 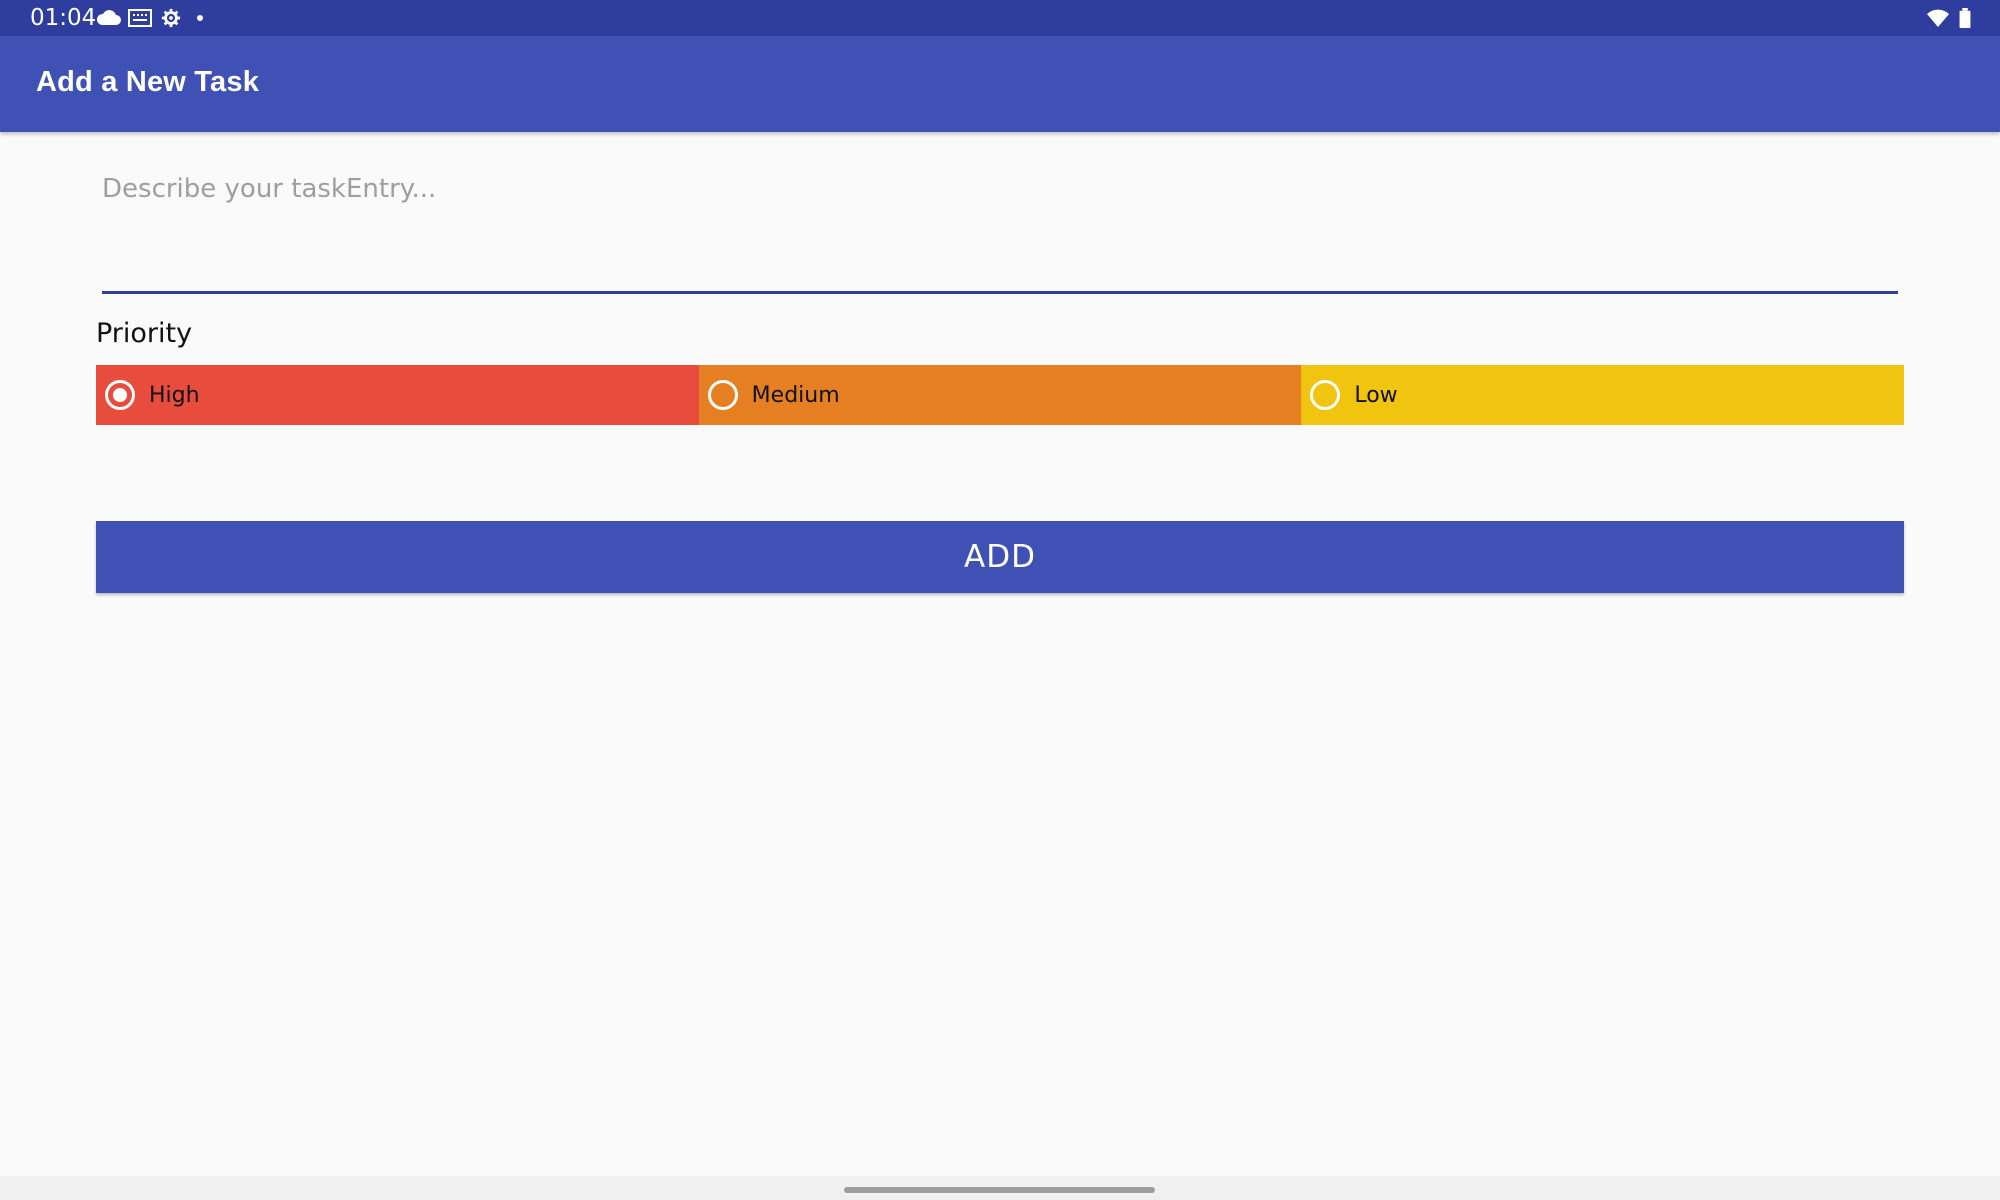 I want to click on status-time: 01:04, so click(x=63, y=18).